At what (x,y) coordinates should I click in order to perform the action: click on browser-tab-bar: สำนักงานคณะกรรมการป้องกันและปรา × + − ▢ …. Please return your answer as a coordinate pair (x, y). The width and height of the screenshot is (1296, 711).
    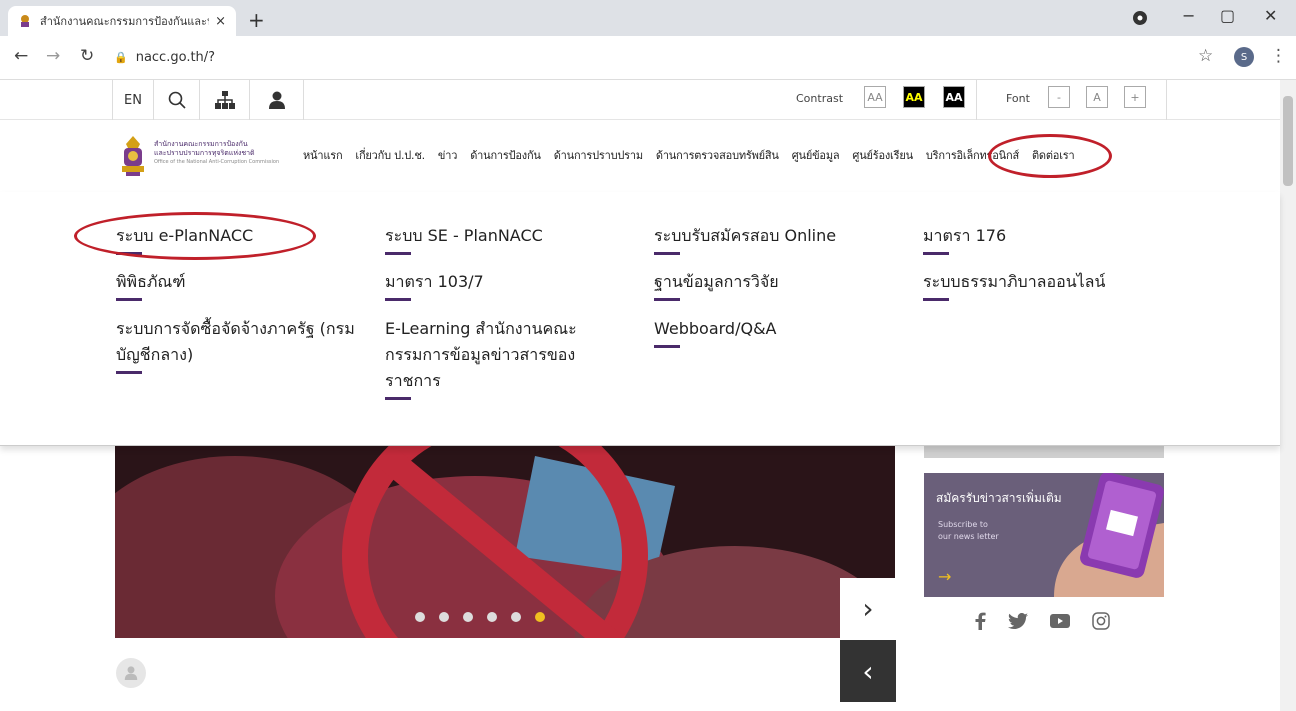
    Looking at the image, I should click on (648, 18).